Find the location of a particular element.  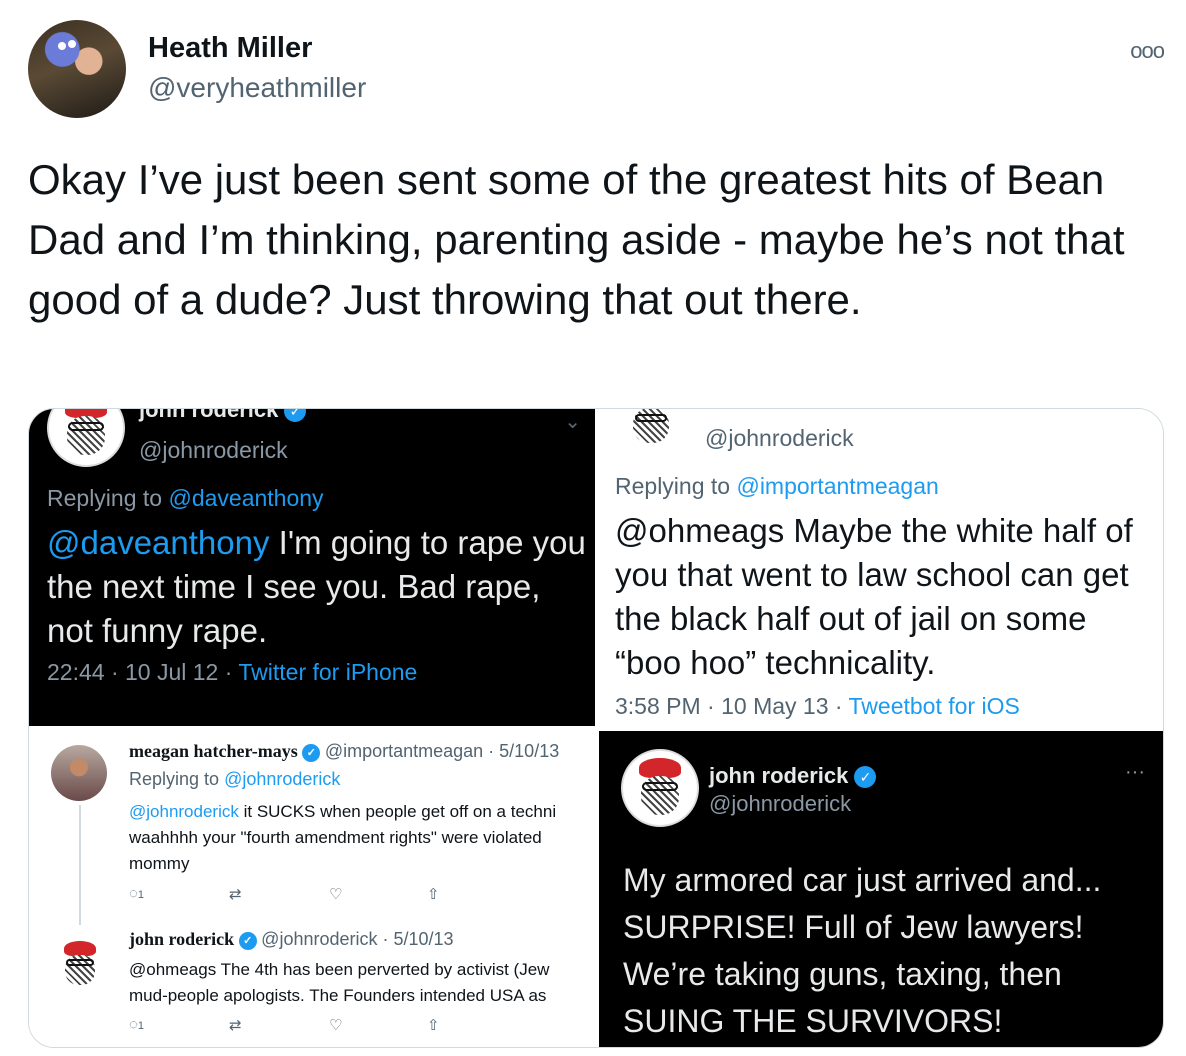

replying-to: Replying to @daveanthony is located at coordinates (185, 498).